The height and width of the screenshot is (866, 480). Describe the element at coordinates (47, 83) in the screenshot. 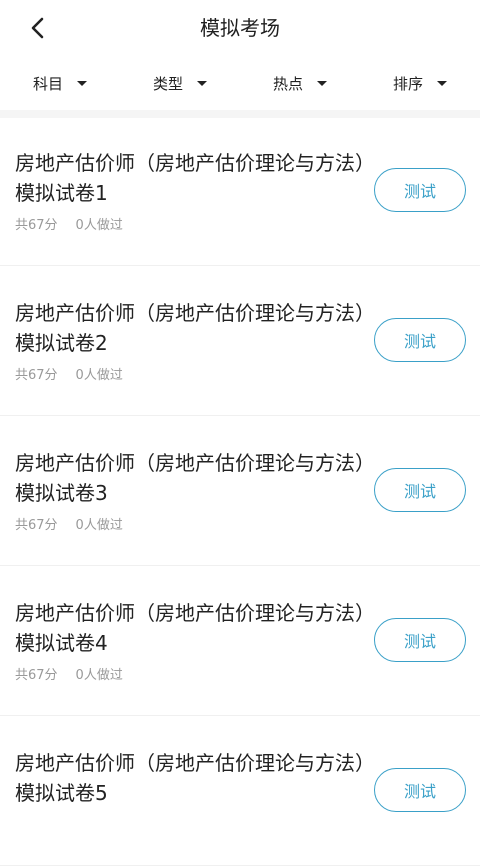

I see `filter-label: 科目` at that location.